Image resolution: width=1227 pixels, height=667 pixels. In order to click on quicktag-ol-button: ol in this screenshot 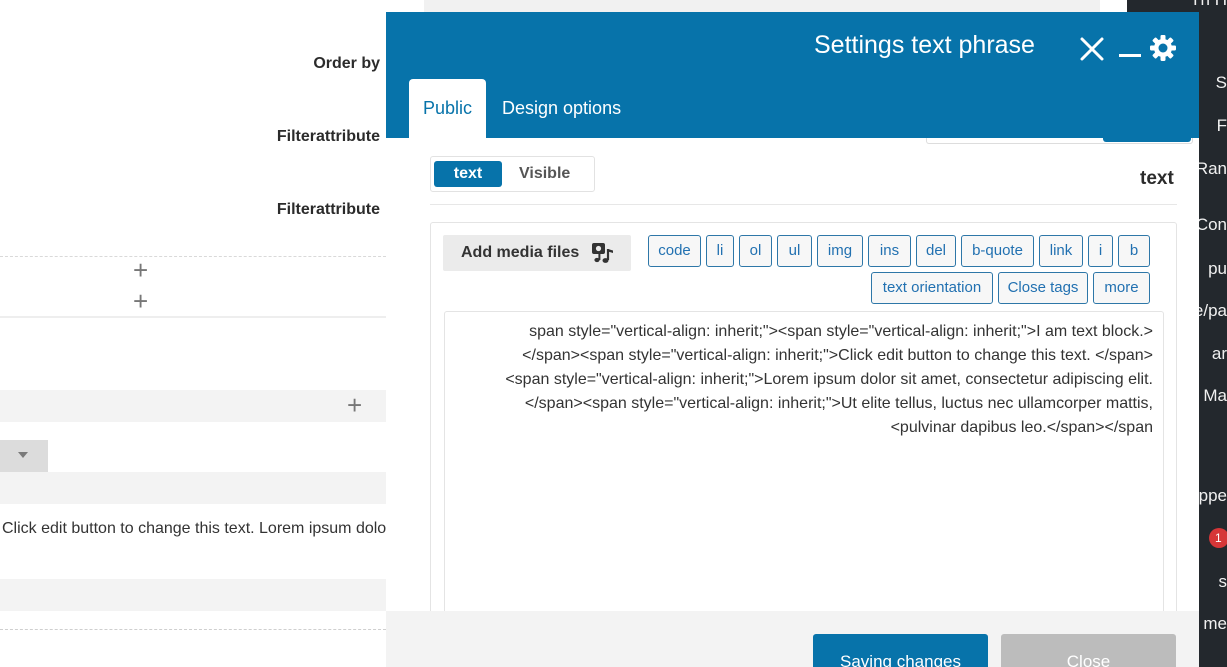, I will do `click(755, 251)`.